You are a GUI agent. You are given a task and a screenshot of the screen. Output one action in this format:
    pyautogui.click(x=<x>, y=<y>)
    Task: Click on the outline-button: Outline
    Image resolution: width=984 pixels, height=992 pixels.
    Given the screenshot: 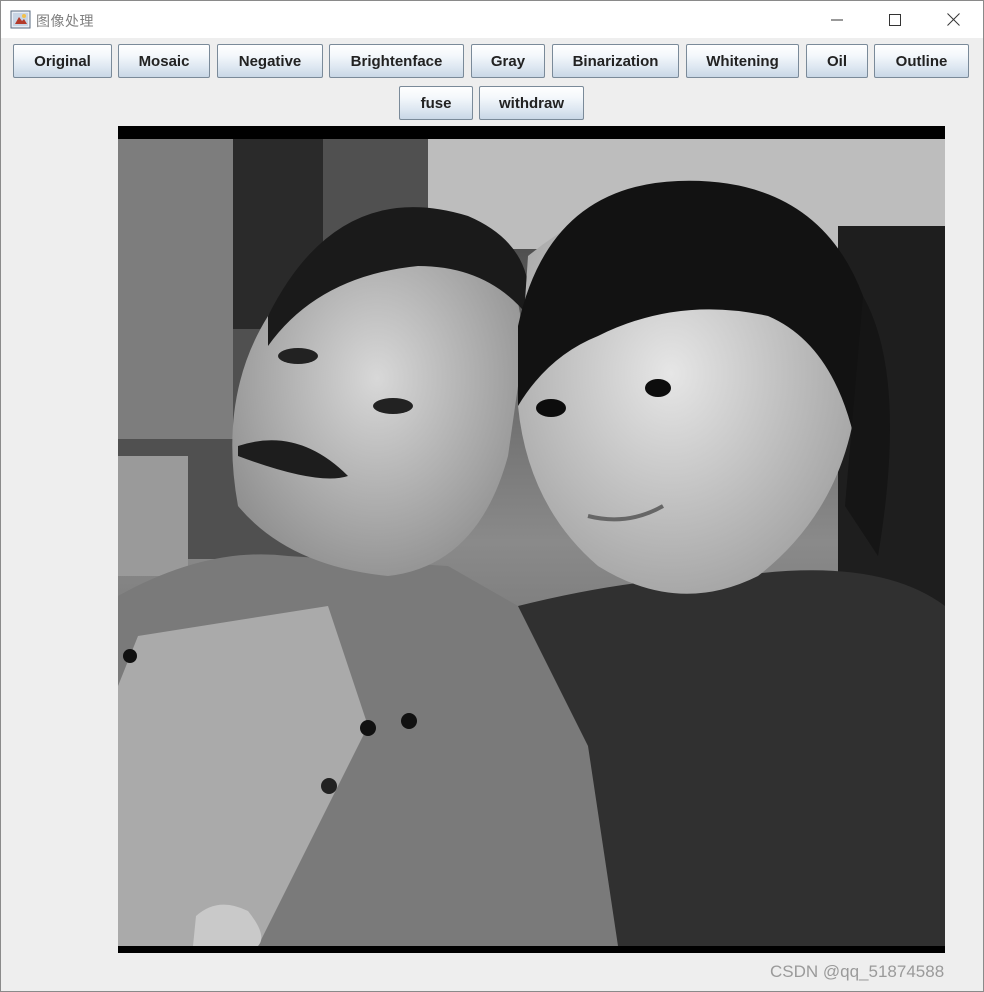 What is the action you would take?
    pyautogui.click(x=921, y=61)
    